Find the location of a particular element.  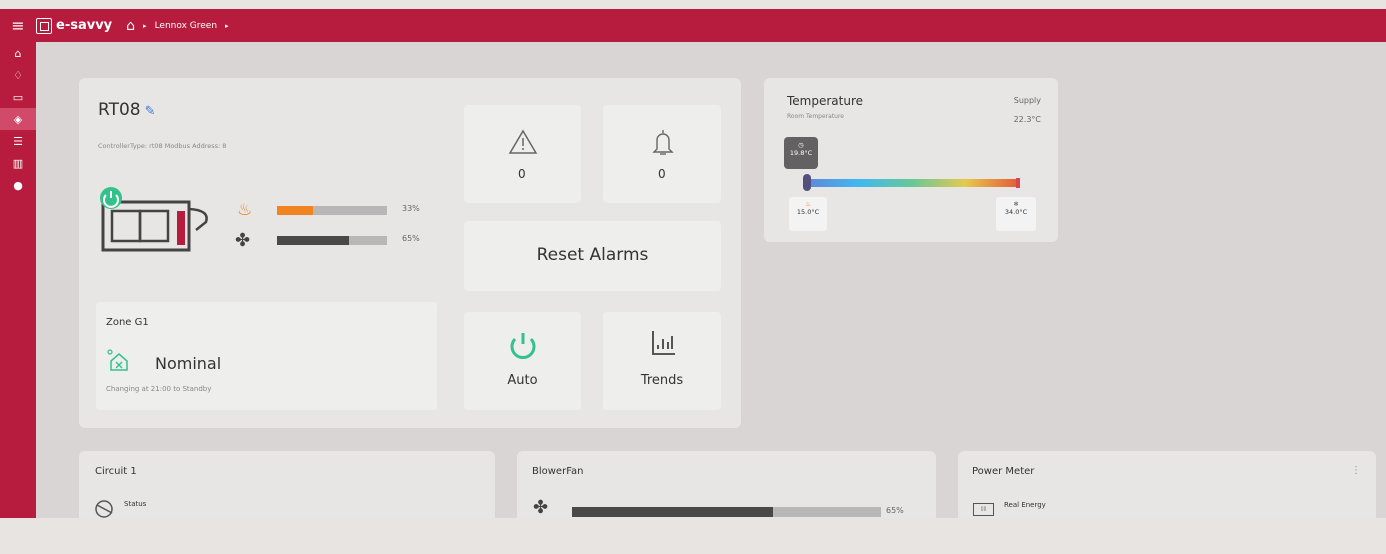

sidebar: ⌂ ♢ ▭ ◈ ☰ ▥ ● is located at coordinates (18, 280).